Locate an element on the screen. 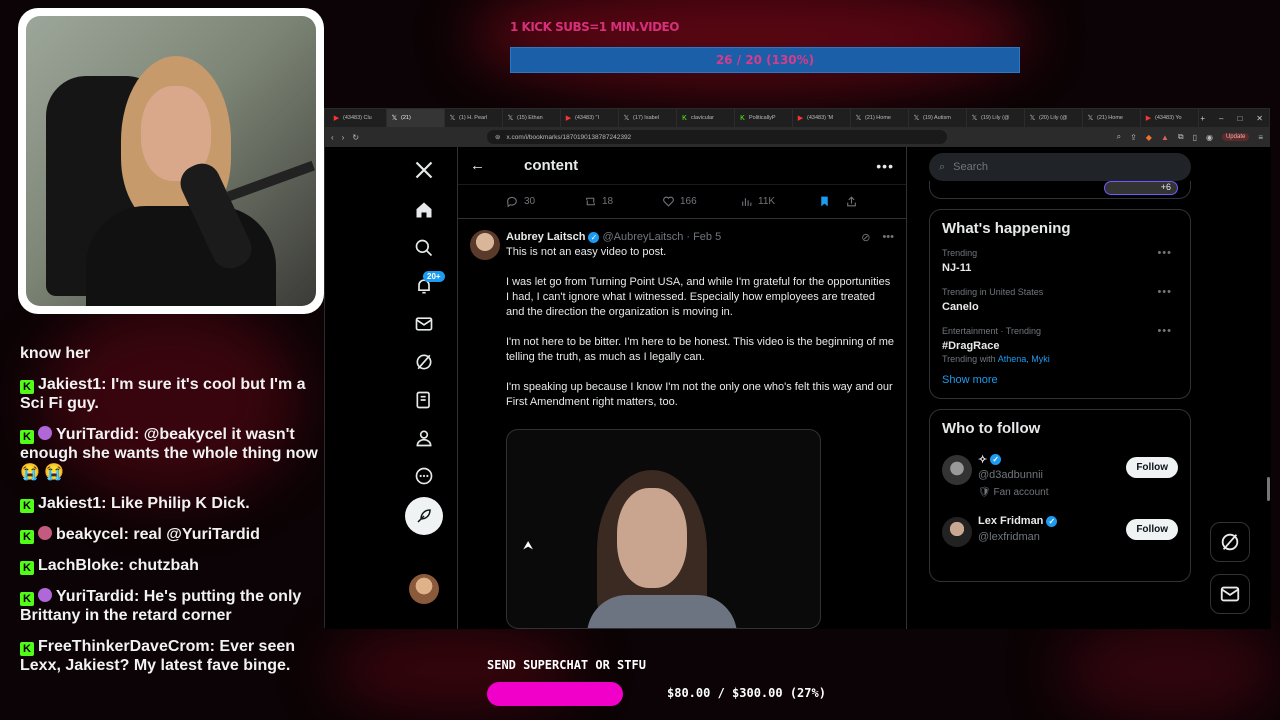 Image resolution: width=1280 pixels, height=720 pixels. browser-tab: 𝕏 (19) Lily (@ is located at coordinates (996, 118).